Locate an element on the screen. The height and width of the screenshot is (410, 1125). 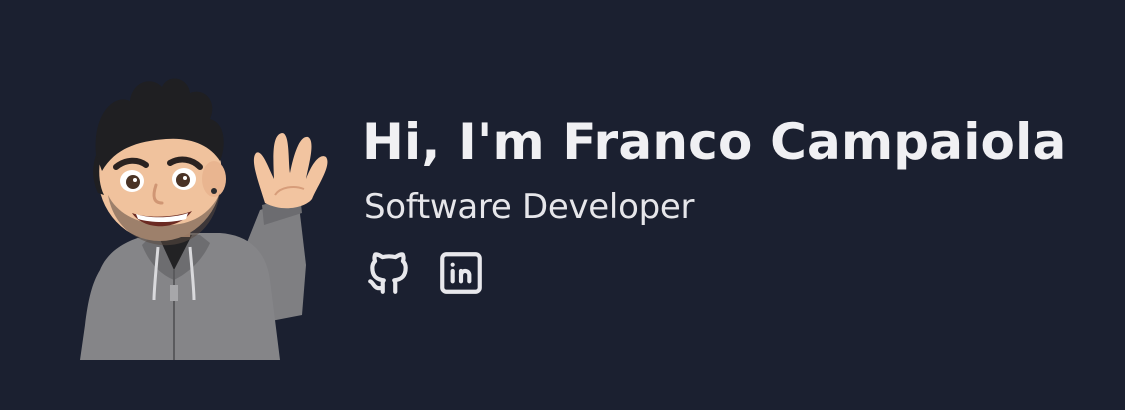
social-links is located at coordinates (733, 273).